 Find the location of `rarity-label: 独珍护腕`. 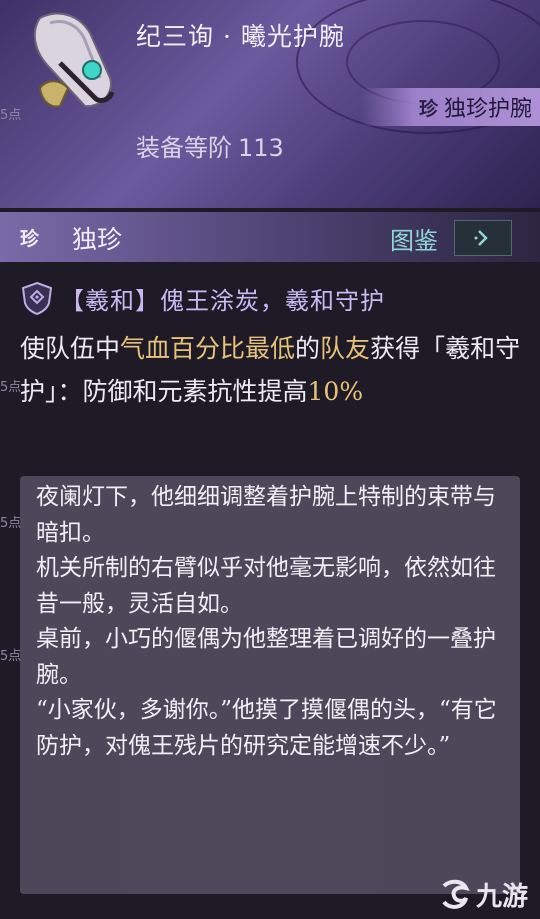

rarity-label: 独珍护腕 is located at coordinates (487, 109).